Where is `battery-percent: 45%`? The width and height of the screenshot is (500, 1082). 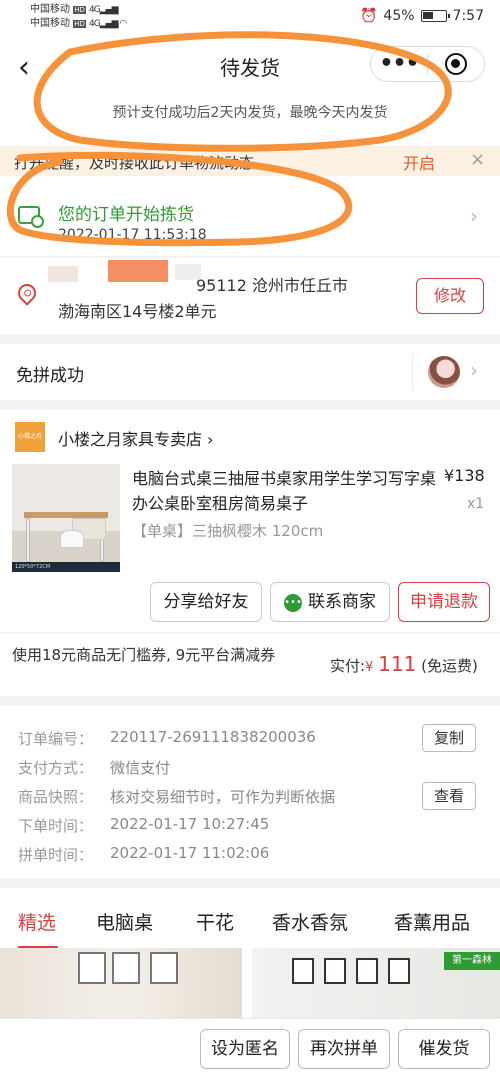 battery-percent: 45% is located at coordinates (399, 16).